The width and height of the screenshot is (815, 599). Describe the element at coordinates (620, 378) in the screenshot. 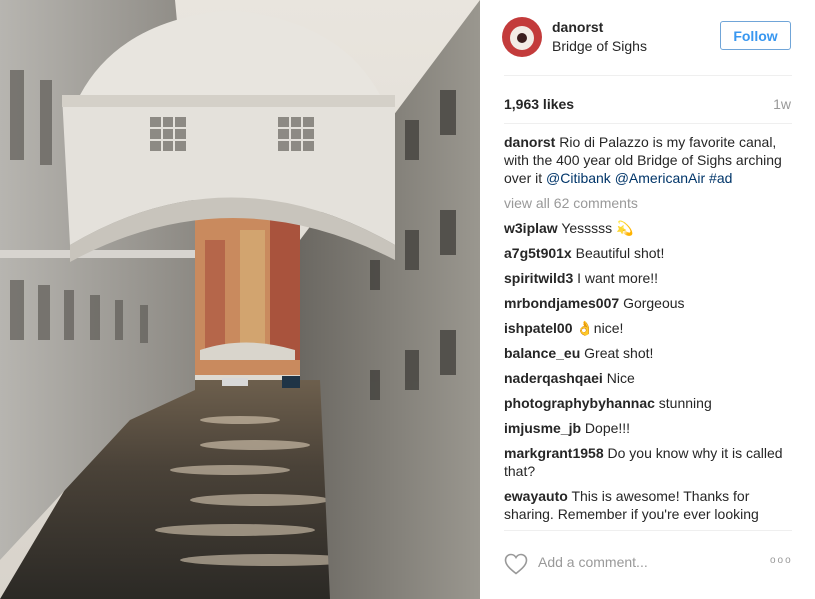

I see `comment-text: Nice` at that location.